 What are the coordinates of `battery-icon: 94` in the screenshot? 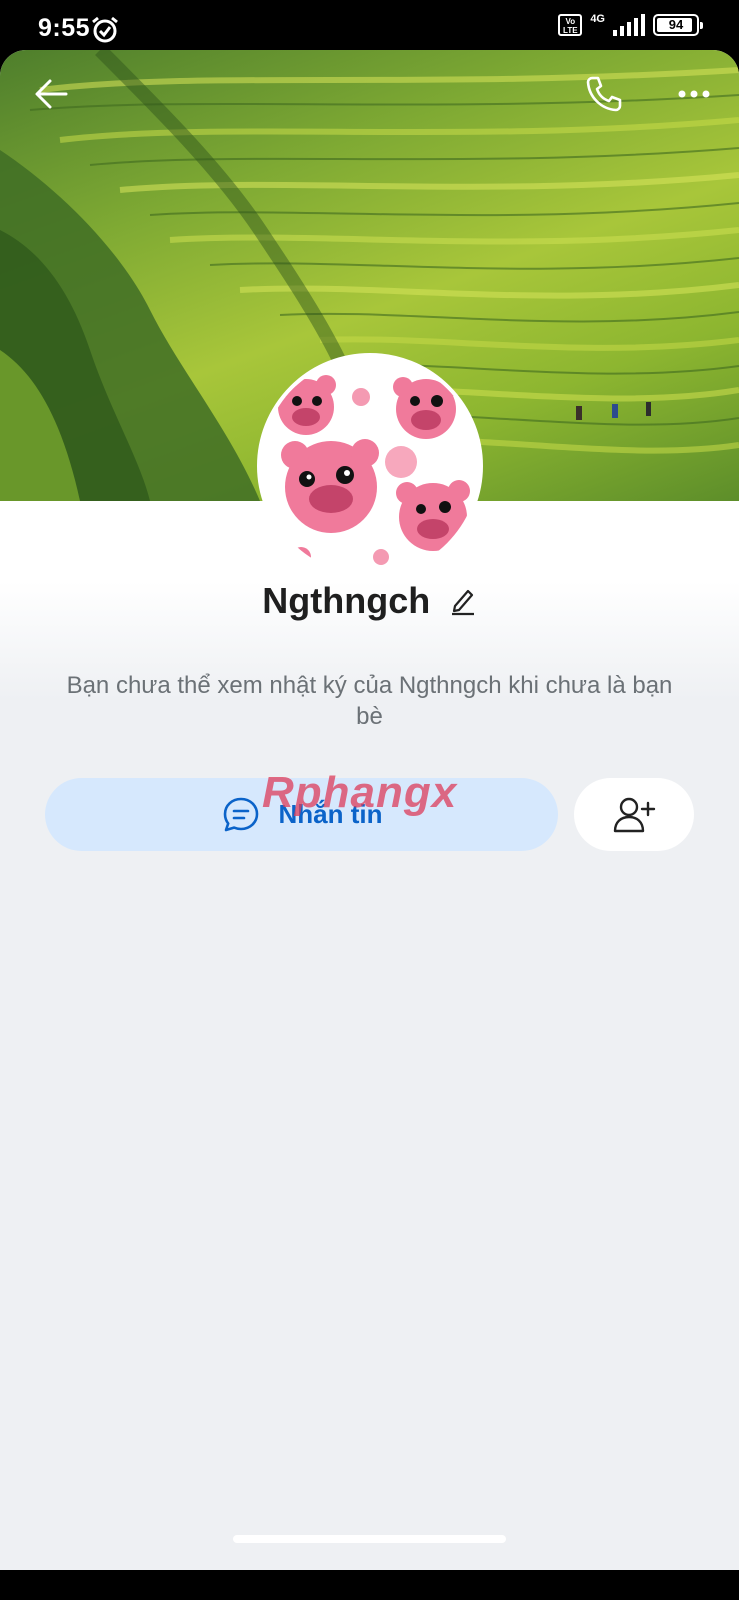 It's located at (678, 25).